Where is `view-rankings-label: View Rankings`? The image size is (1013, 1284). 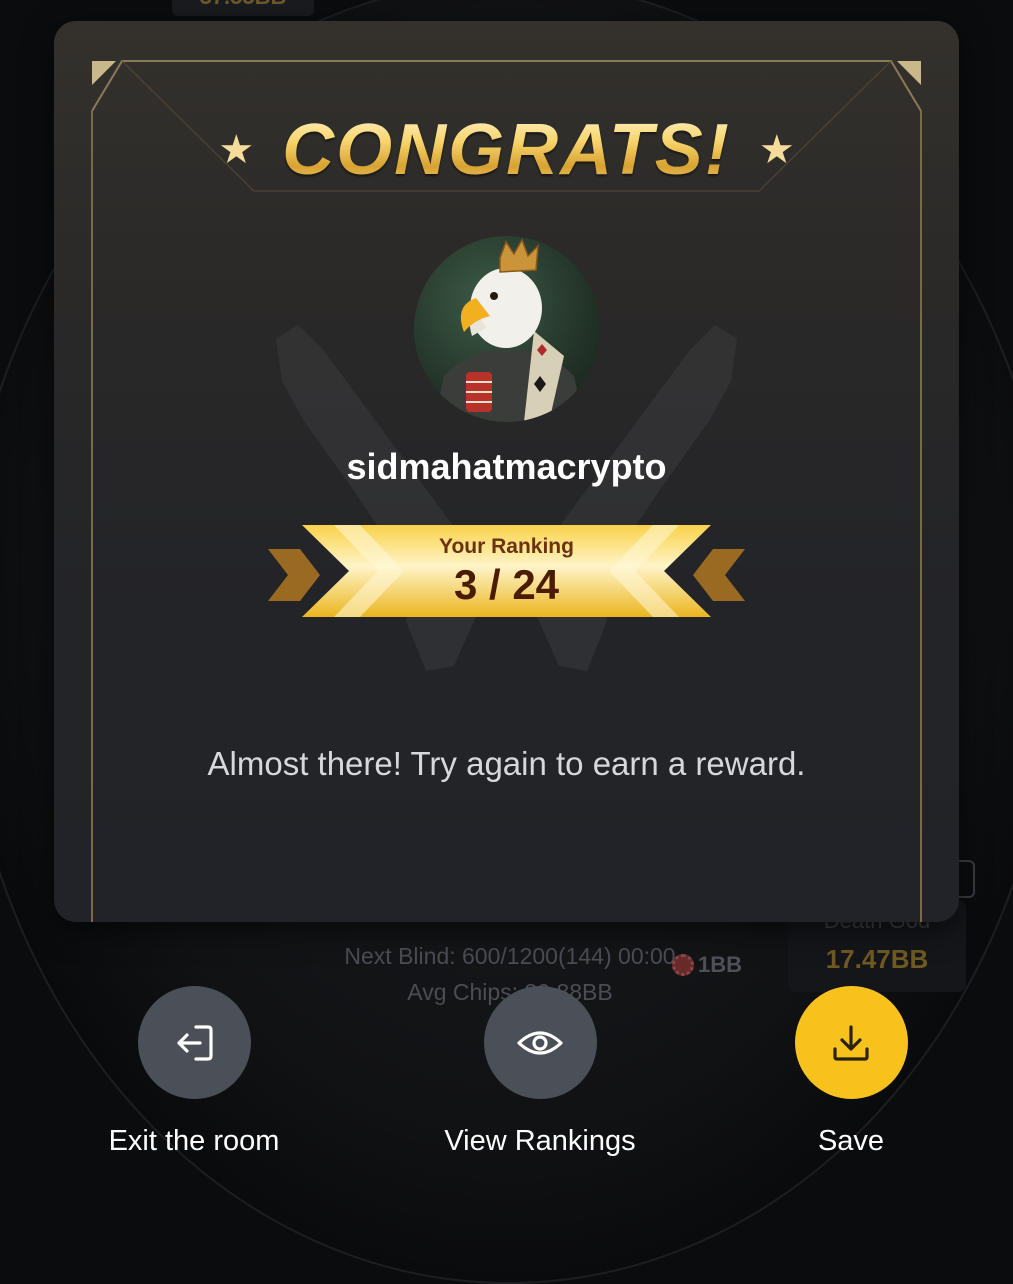 view-rankings-label: View Rankings is located at coordinates (540, 1141).